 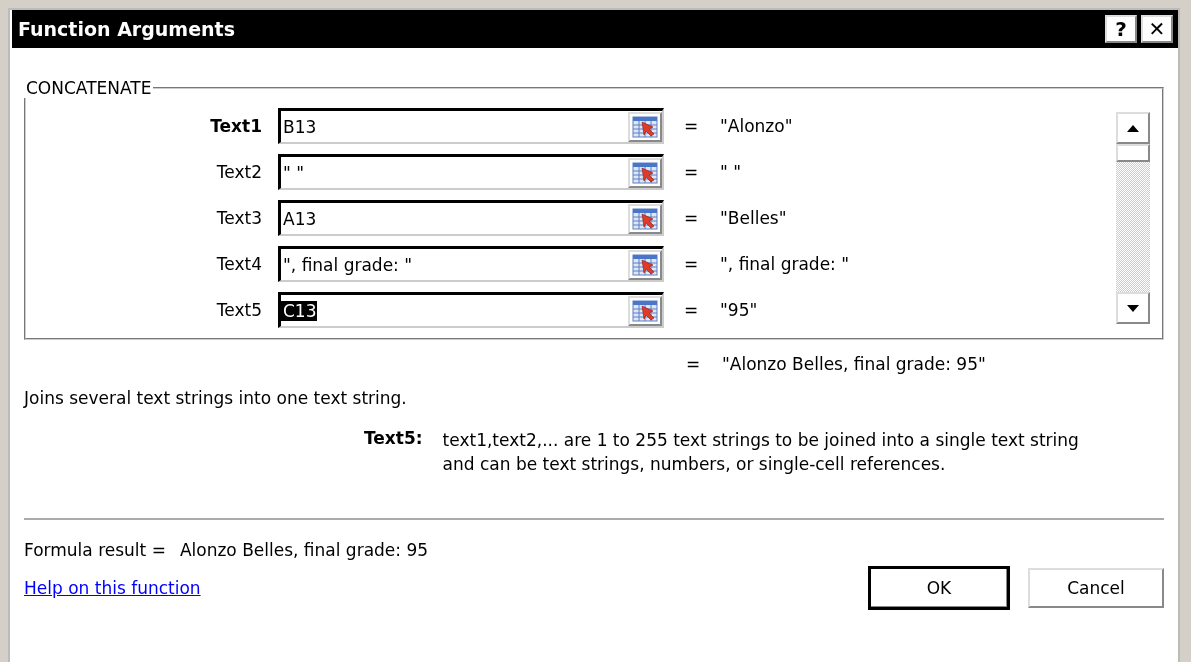 What do you see at coordinates (739, 310) in the screenshot?
I see `argument-result: "95"` at bounding box center [739, 310].